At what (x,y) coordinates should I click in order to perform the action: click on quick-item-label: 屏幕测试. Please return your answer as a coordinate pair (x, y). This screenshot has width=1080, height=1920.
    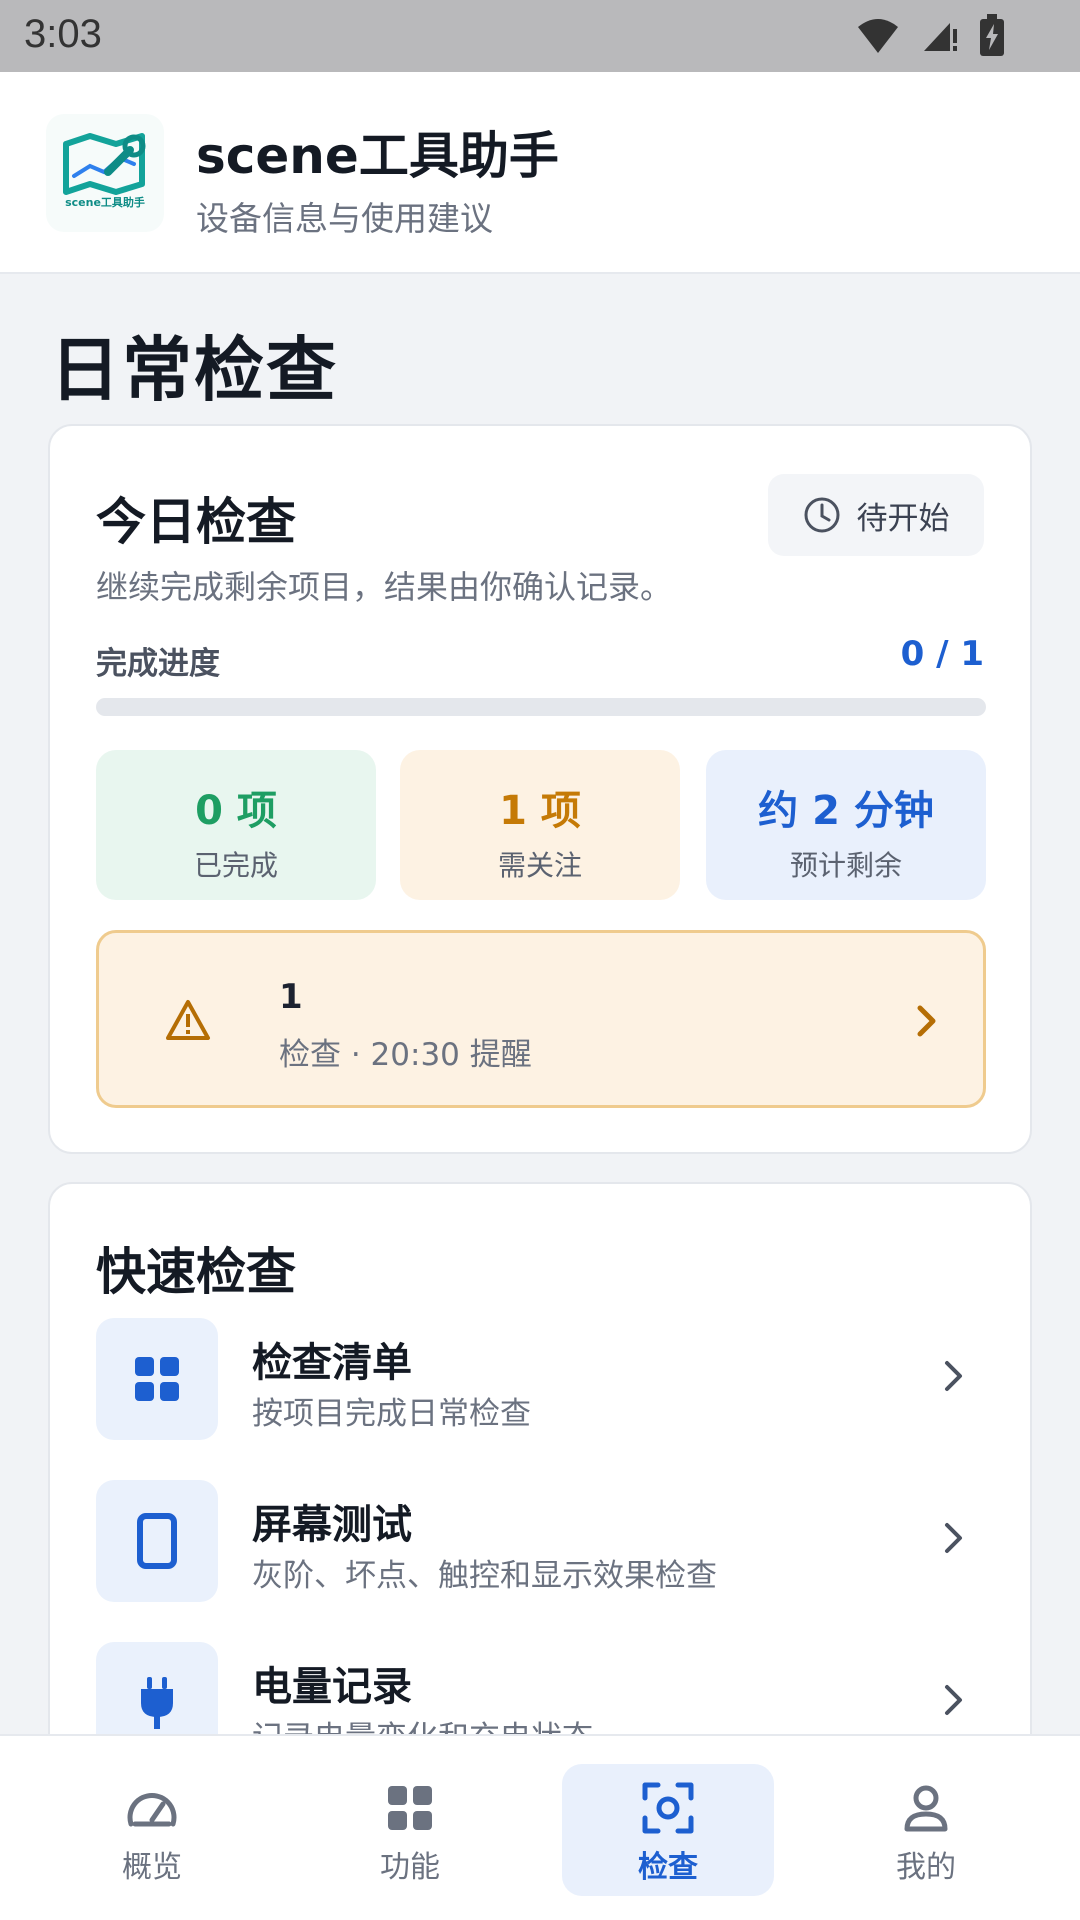
    Looking at the image, I should click on (332, 1525).